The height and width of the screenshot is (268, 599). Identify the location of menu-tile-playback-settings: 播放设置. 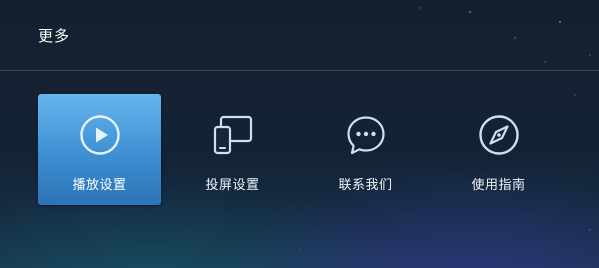
(99, 149).